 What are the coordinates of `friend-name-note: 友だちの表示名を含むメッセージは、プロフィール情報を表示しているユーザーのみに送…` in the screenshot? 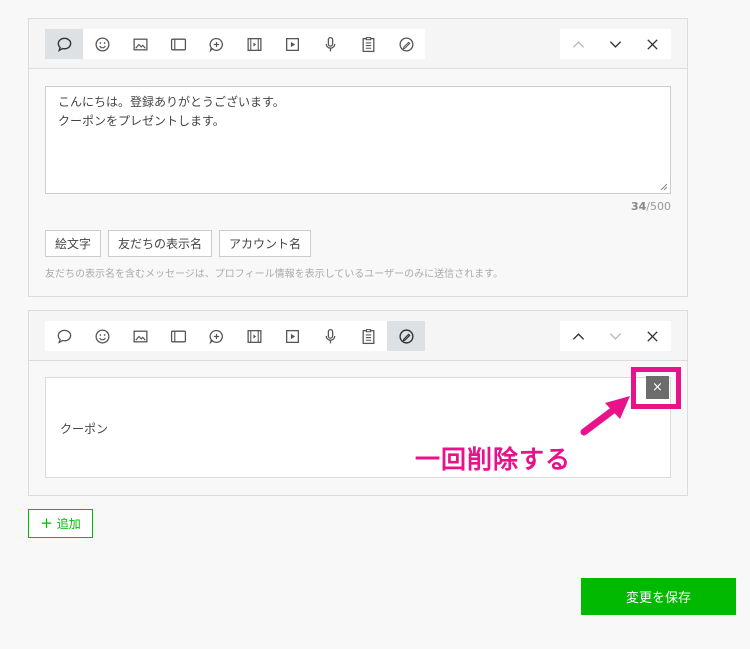 It's located at (274, 274).